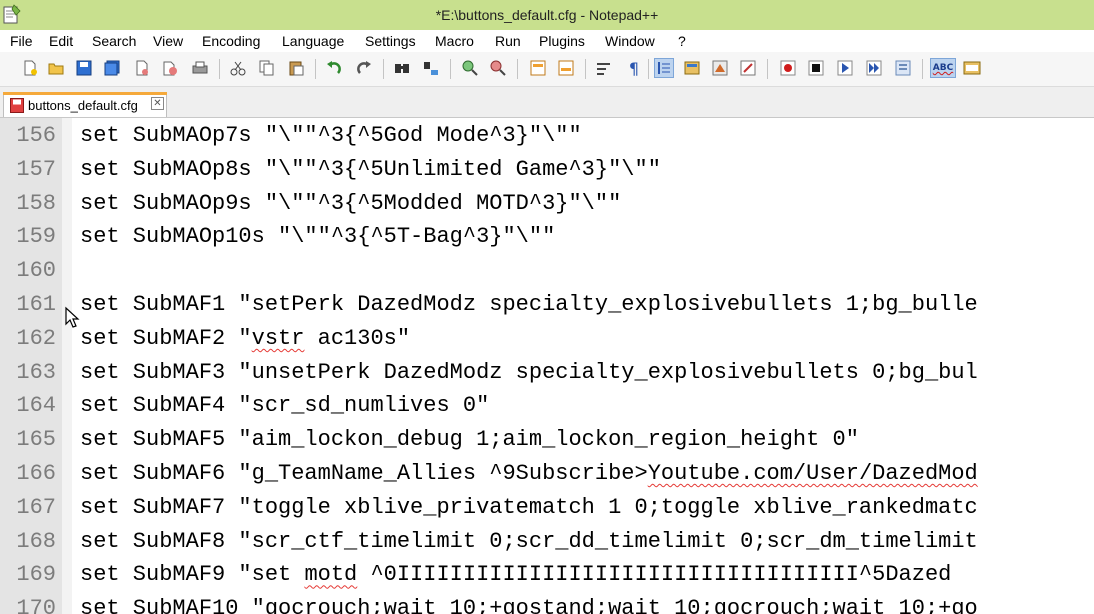 Image resolution: width=1094 pixels, height=614 pixels. I want to click on title-bar: *E:\buttons_default.cfg - Notepad++, so click(547, 15).